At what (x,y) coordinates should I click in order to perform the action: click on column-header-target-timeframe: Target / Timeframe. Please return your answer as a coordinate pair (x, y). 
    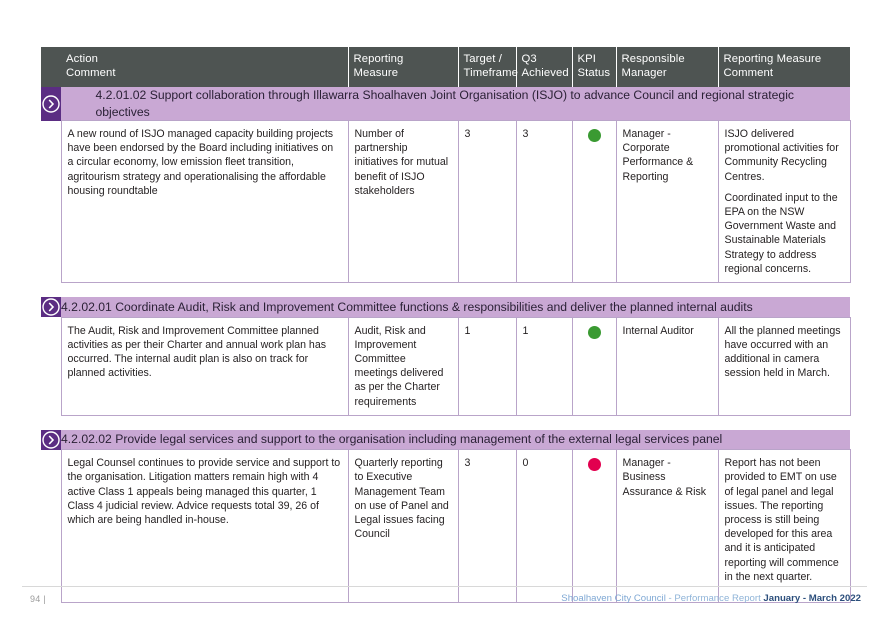
    Looking at the image, I should click on (487, 67).